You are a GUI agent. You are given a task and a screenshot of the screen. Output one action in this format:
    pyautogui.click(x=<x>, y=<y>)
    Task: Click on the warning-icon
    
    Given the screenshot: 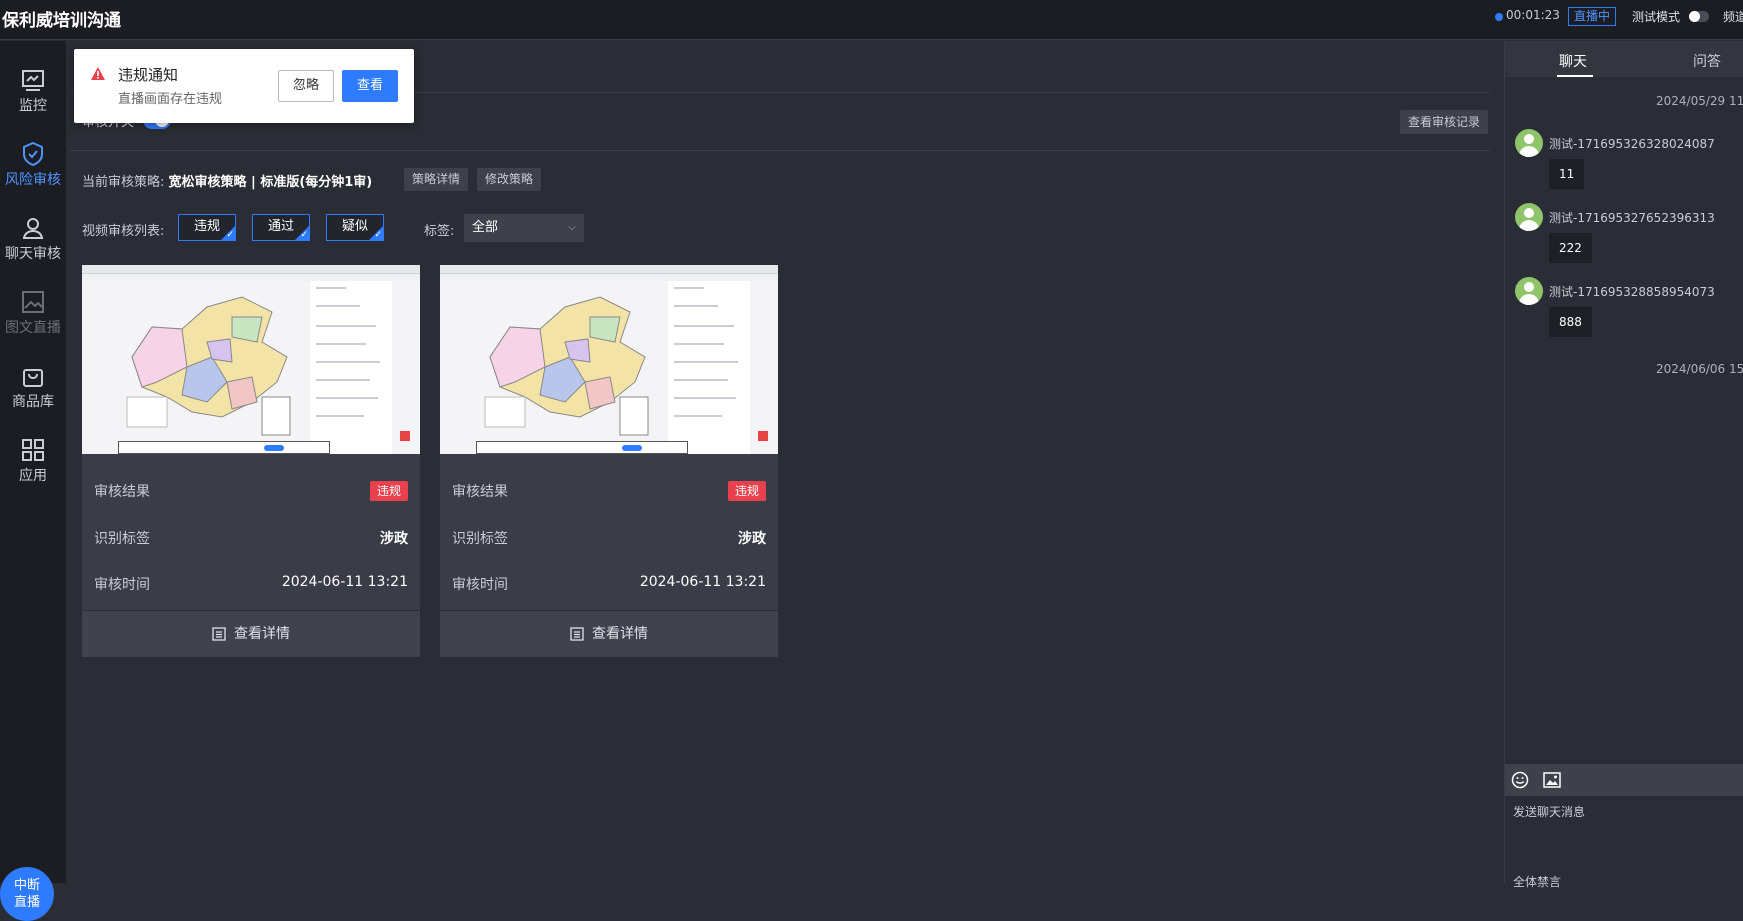 What is the action you would take?
    pyautogui.click(x=98, y=73)
    